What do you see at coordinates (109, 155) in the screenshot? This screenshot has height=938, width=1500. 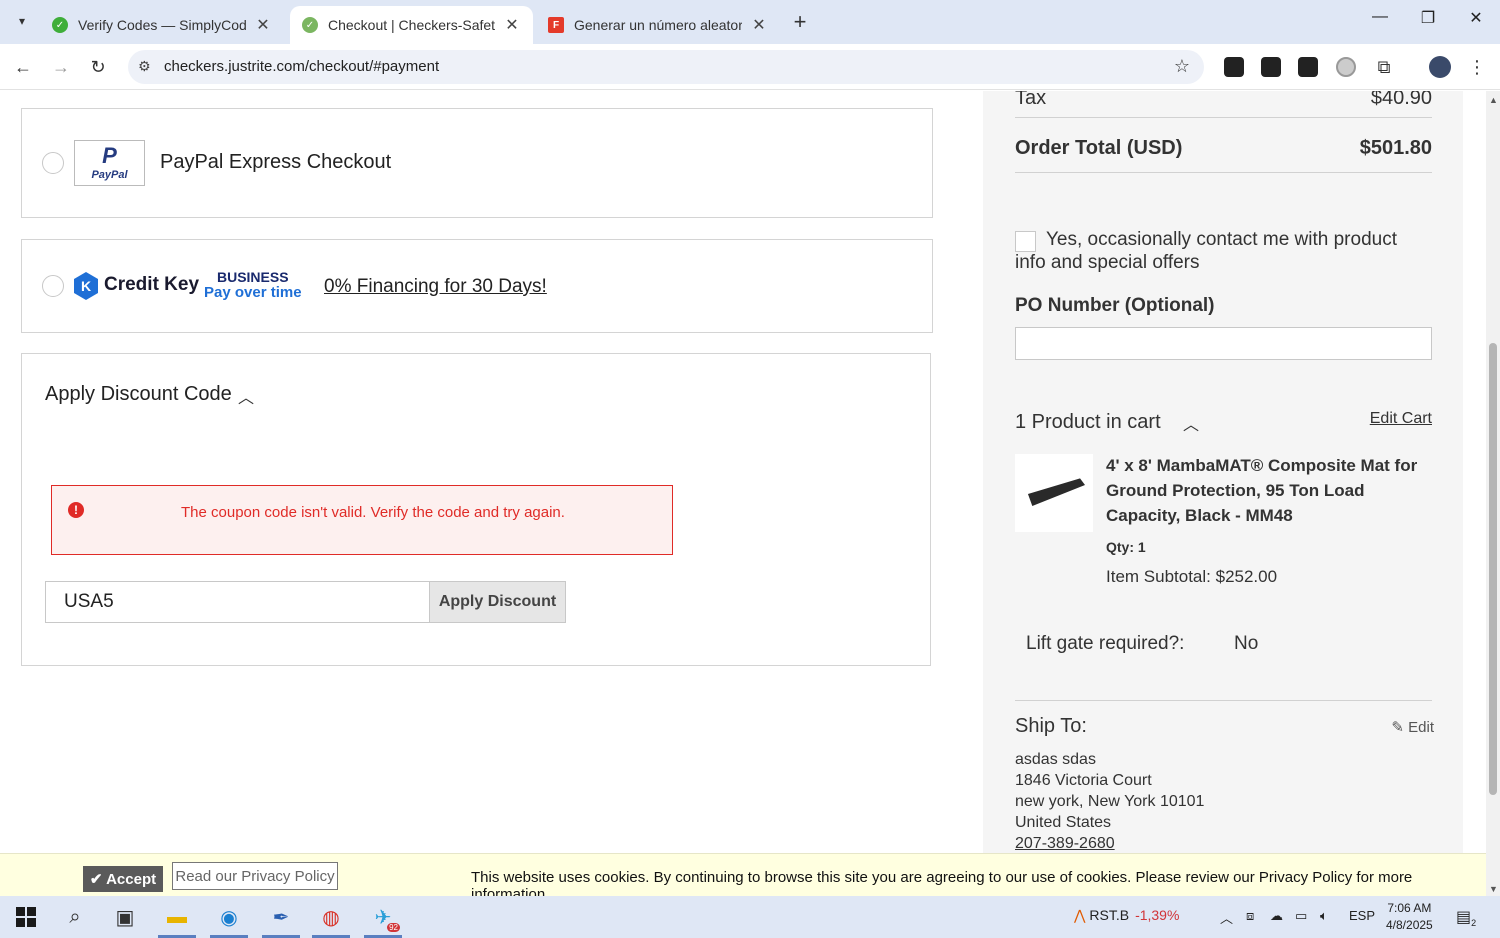 I see `paypal-p-icon: P` at bounding box center [109, 155].